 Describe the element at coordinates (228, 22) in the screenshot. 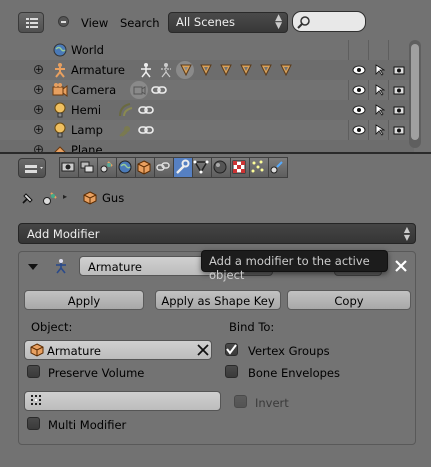

I see `display-mode-select: All Scenes ▲ ▼` at that location.